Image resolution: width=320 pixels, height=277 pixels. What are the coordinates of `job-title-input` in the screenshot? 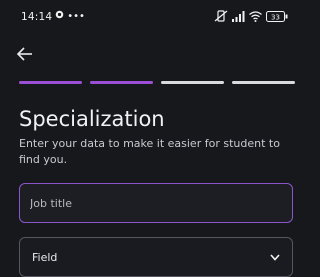 It's located at (155, 203).